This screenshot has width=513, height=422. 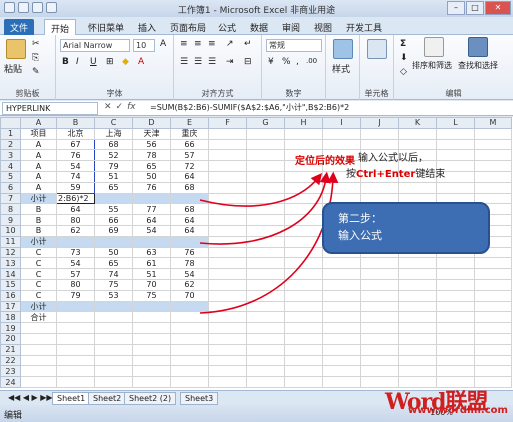 What do you see at coordinates (13, 416) in the screenshot?
I see `status-mode: 编辑` at bounding box center [13, 416].